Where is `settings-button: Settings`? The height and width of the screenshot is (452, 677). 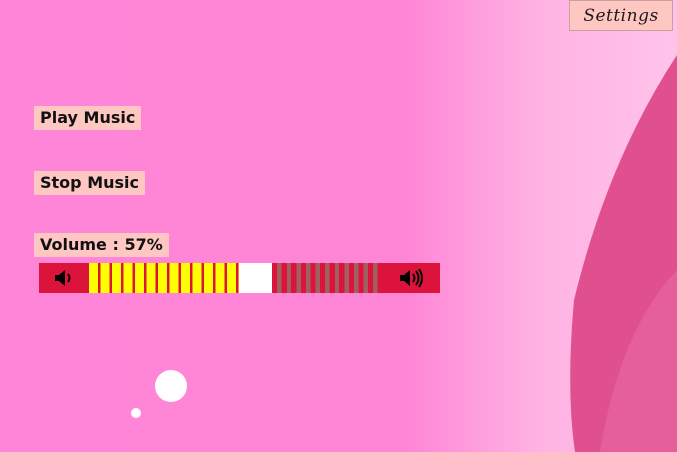
settings-button: Settings is located at coordinates (621, 15).